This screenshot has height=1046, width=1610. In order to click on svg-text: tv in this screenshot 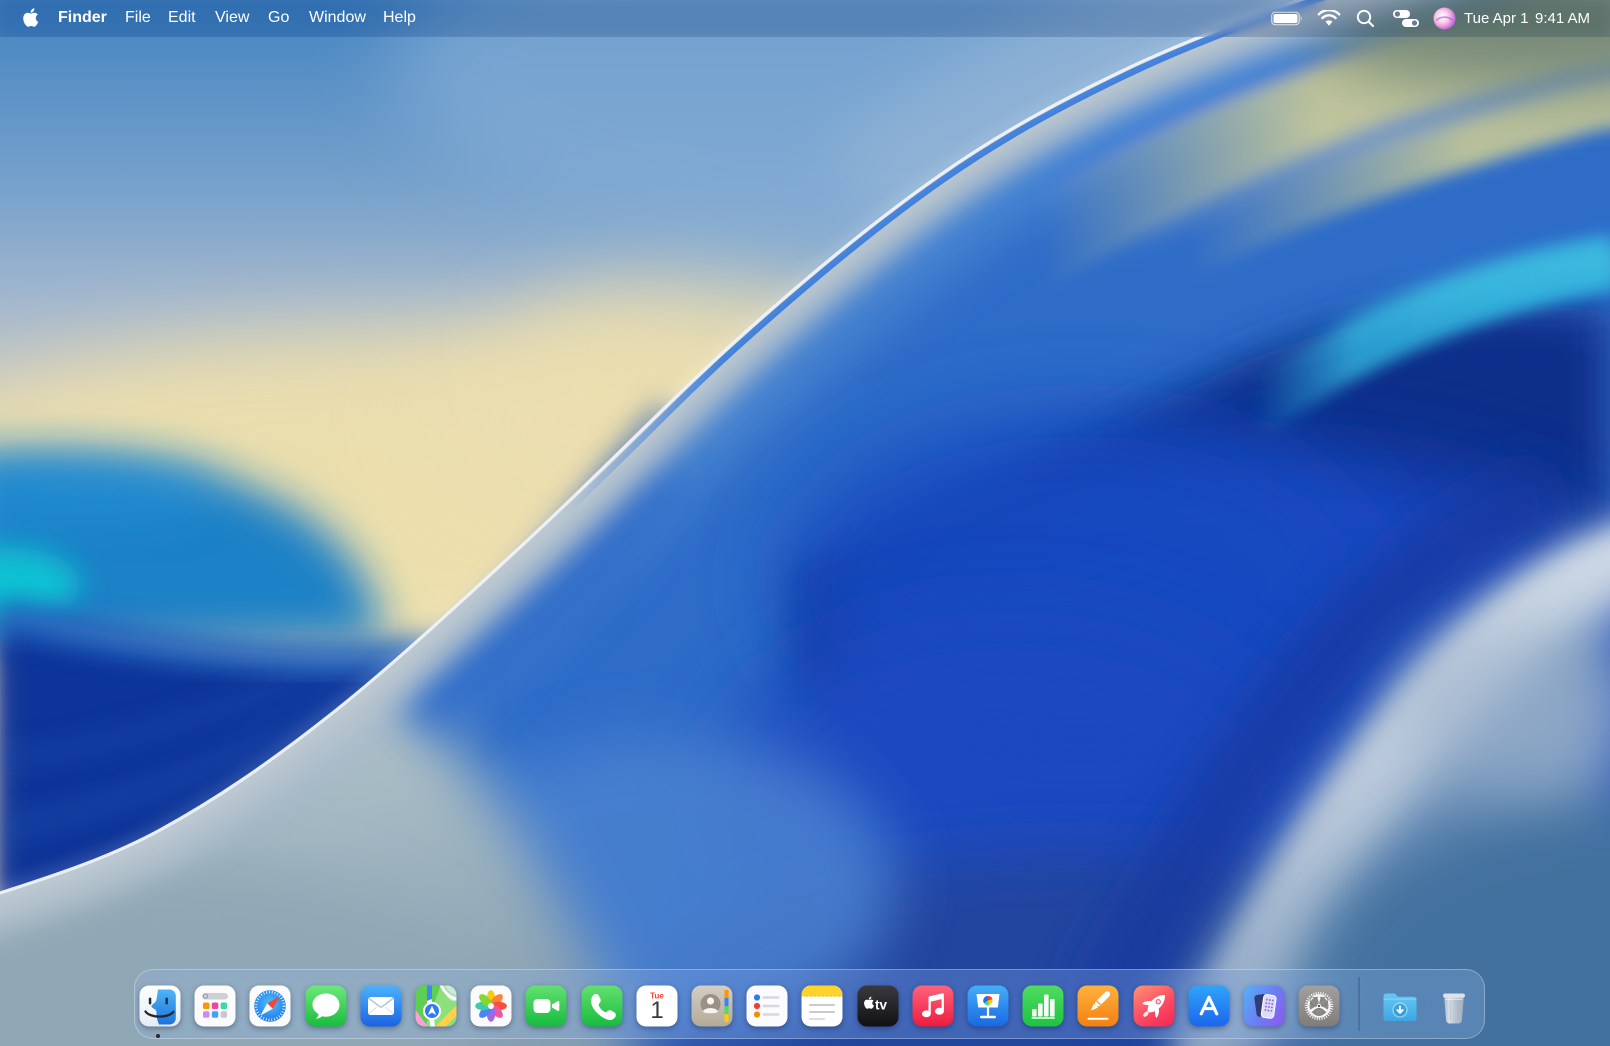, I will do `click(881, 1005)`.